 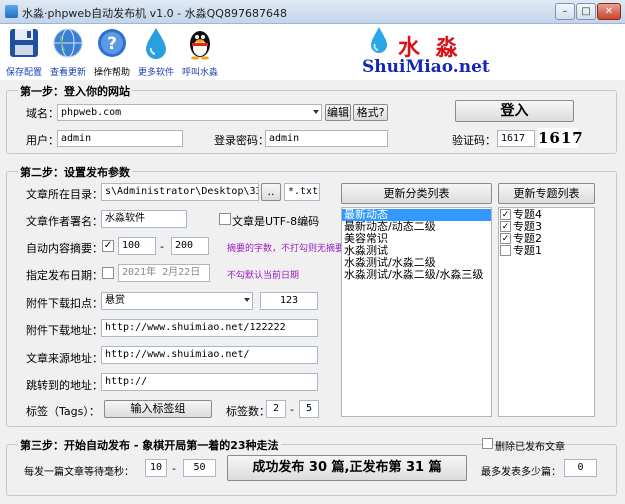 What do you see at coordinates (609, 11) in the screenshot?
I see `close-button: ✕` at bounding box center [609, 11].